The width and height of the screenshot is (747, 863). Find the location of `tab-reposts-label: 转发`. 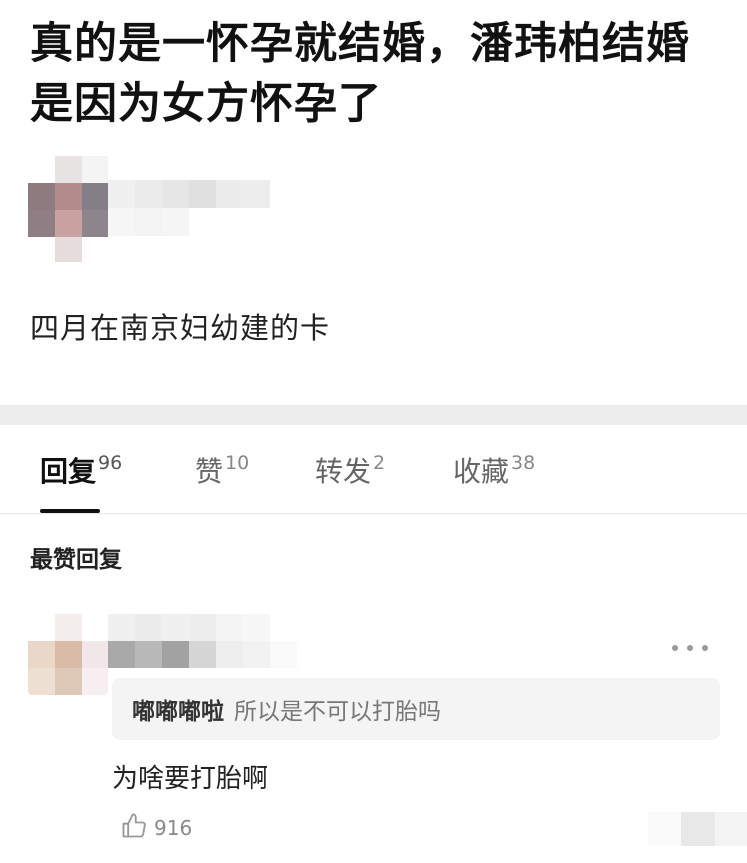

tab-reposts-label: 转发 is located at coordinates (343, 471).